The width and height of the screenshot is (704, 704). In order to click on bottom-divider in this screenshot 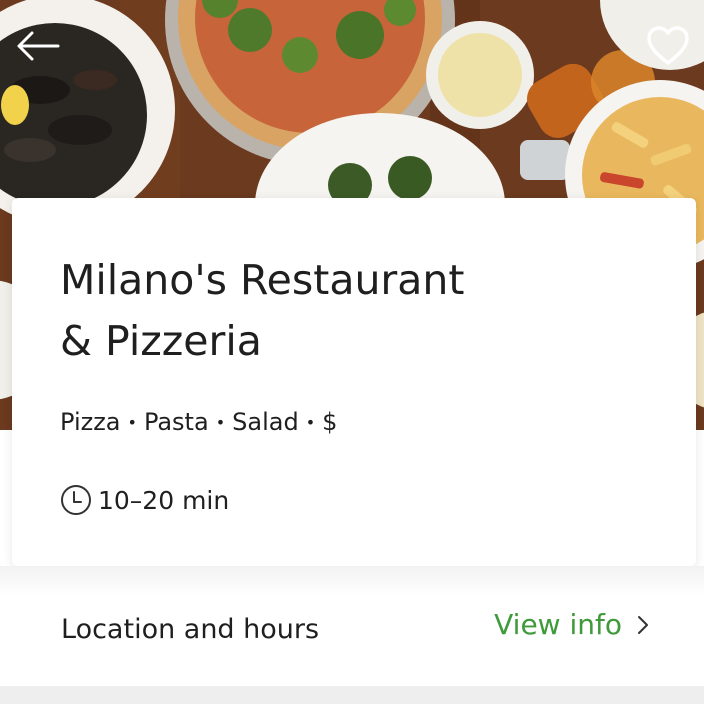, I will do `click(352, 695)`.